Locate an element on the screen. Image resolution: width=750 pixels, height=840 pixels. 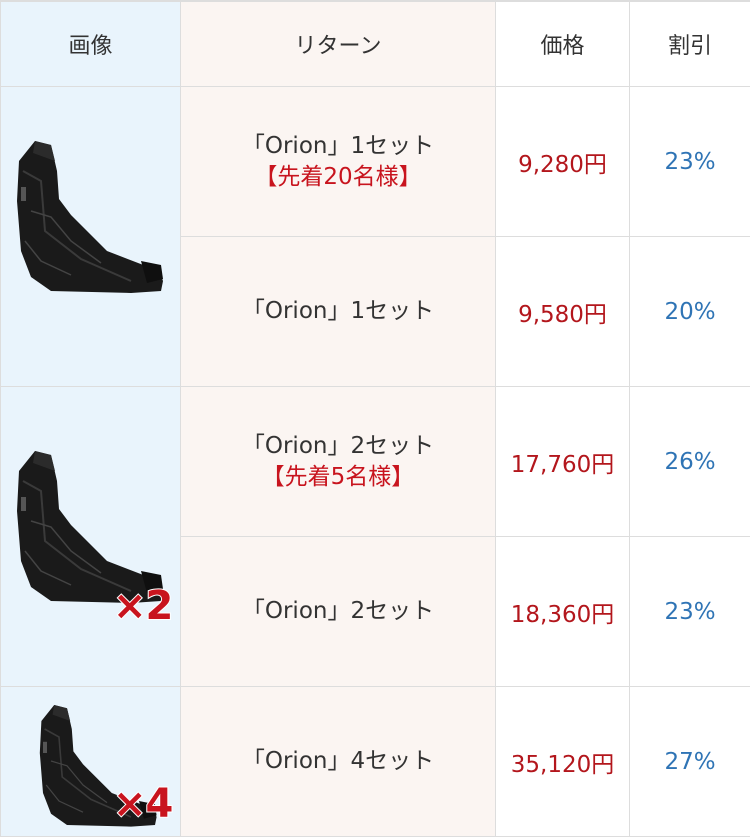
price-value: 18,360円 is located at coordinates (562, 611).